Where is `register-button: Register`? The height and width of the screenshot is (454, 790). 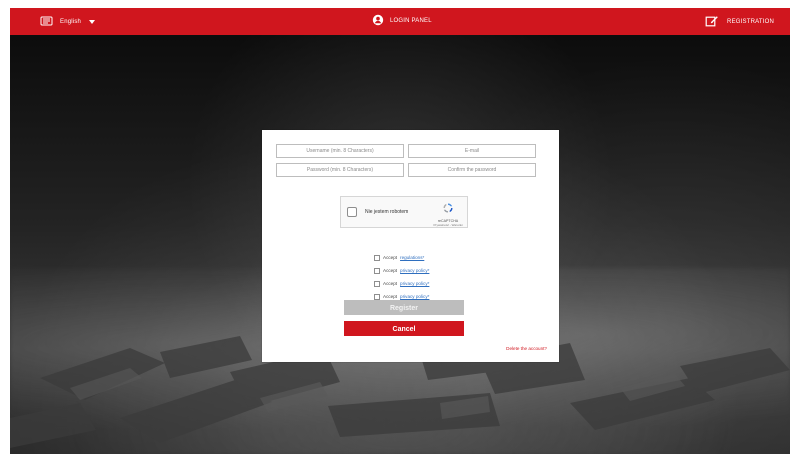
register-button: Register is located at coordinates (404, 307).